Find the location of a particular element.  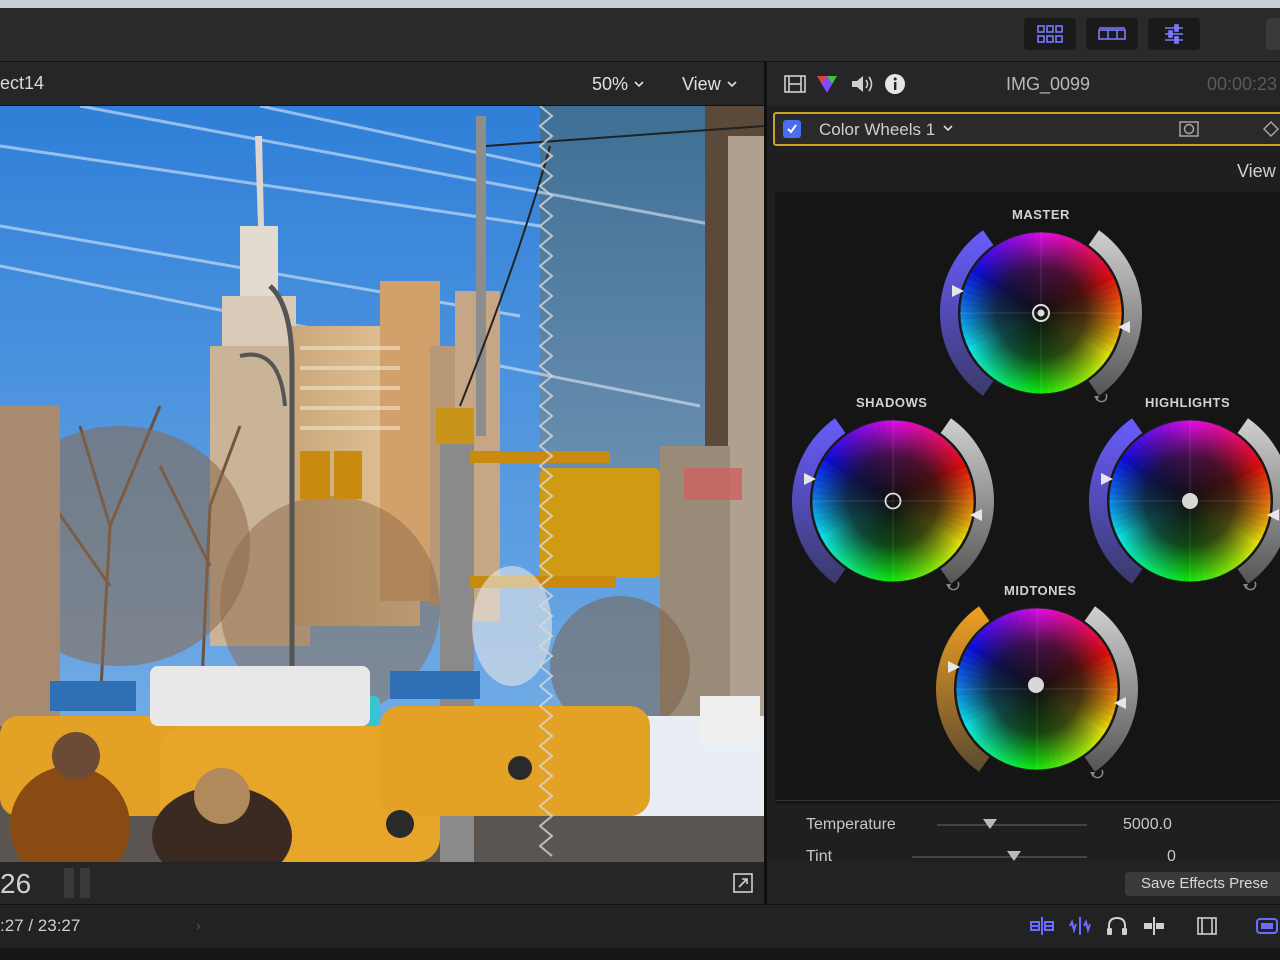

highlights-puck is located at coordinates (1190, 501).